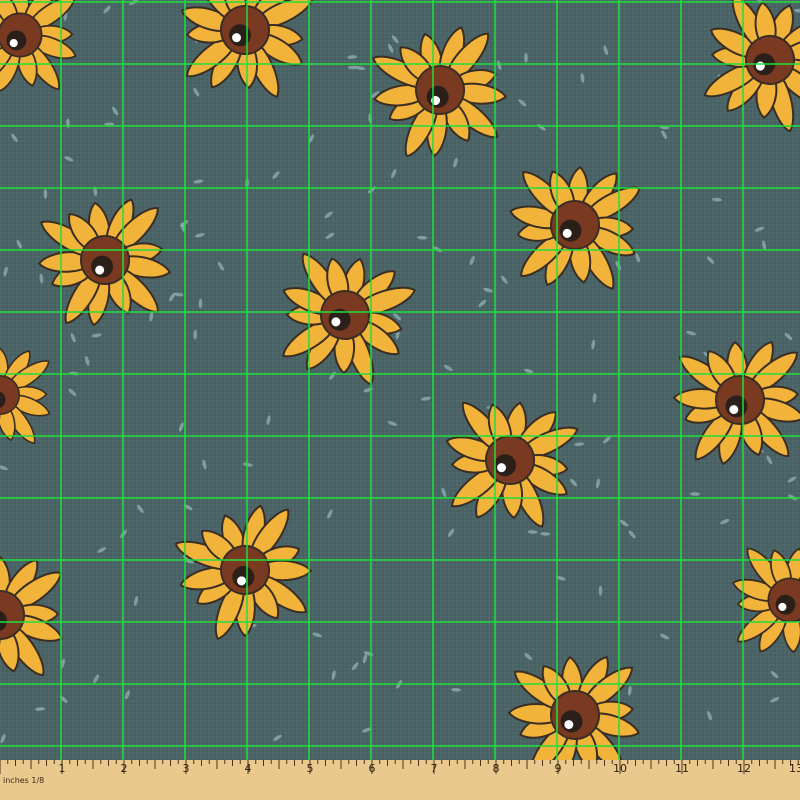 The width and height of the screenshot is (800, 800). Describe the element at coordinates (186, 768) in the screenshot. I see `ruler-number: 3` at that location.